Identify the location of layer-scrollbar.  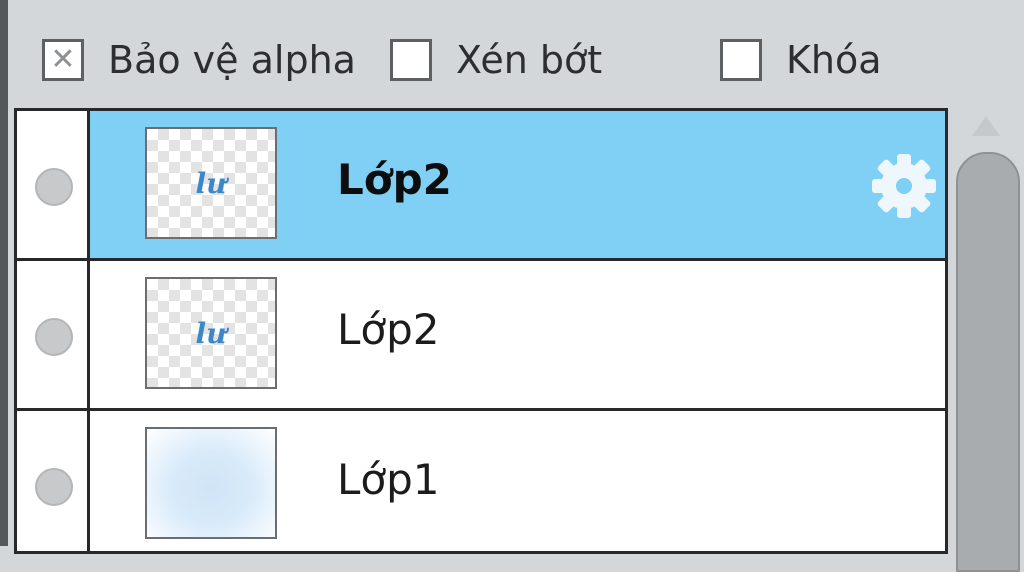
(987, 340).